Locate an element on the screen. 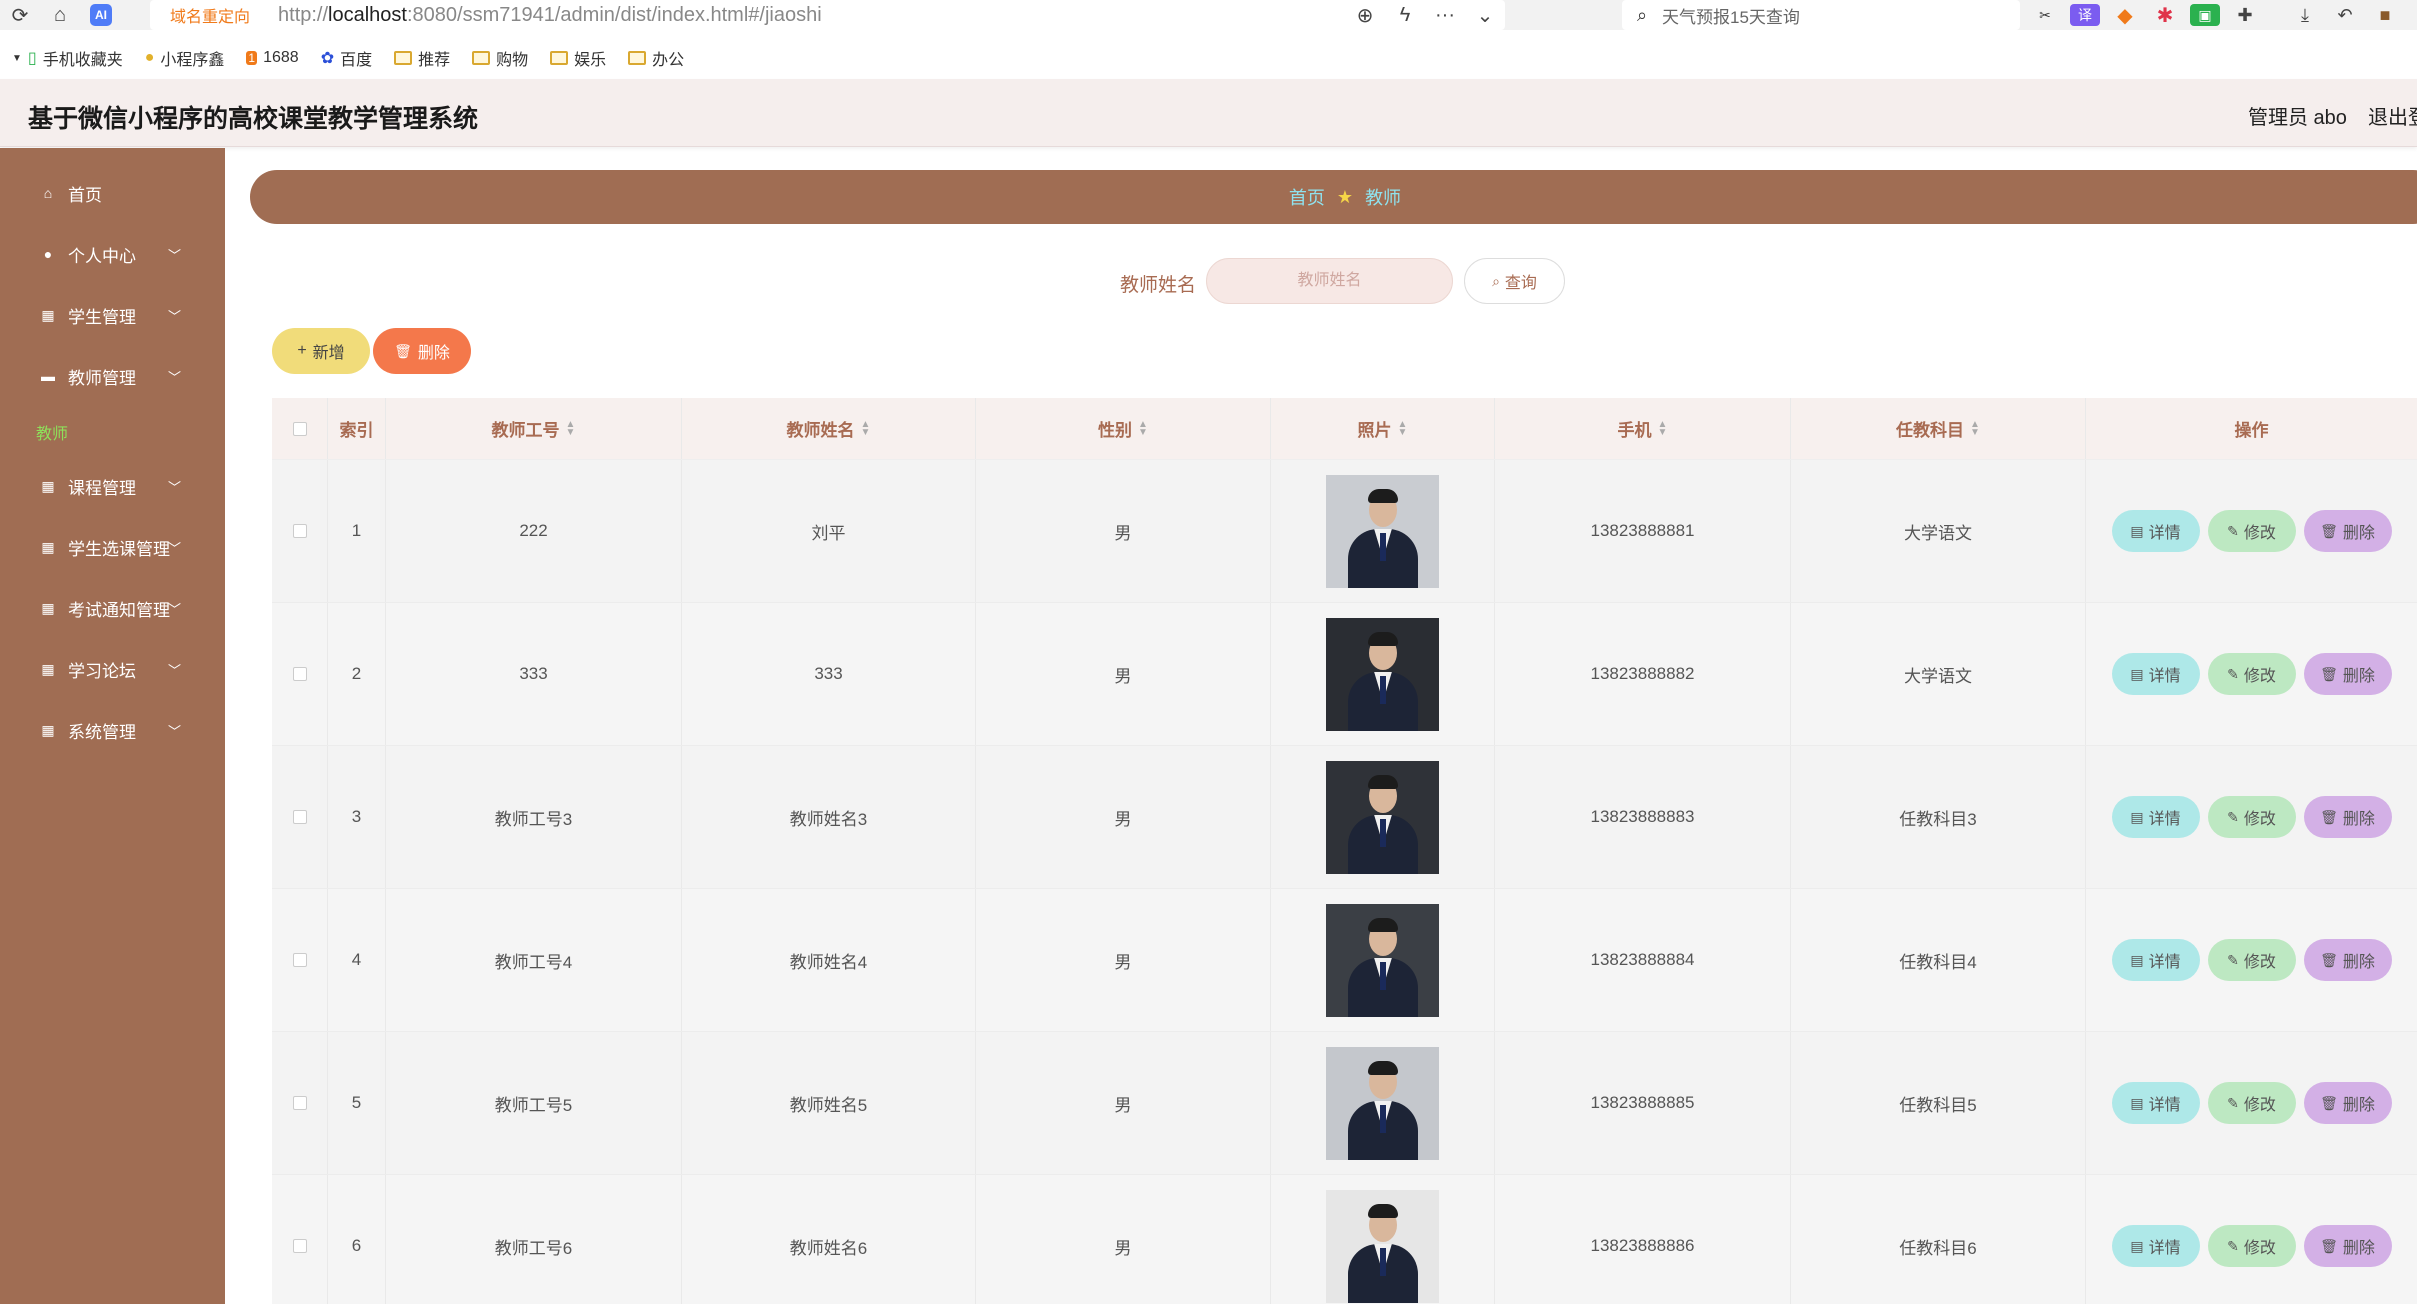  sidebar-item-system: ▦ 系统管理 ﹀ is located at coordinates (112, 730).